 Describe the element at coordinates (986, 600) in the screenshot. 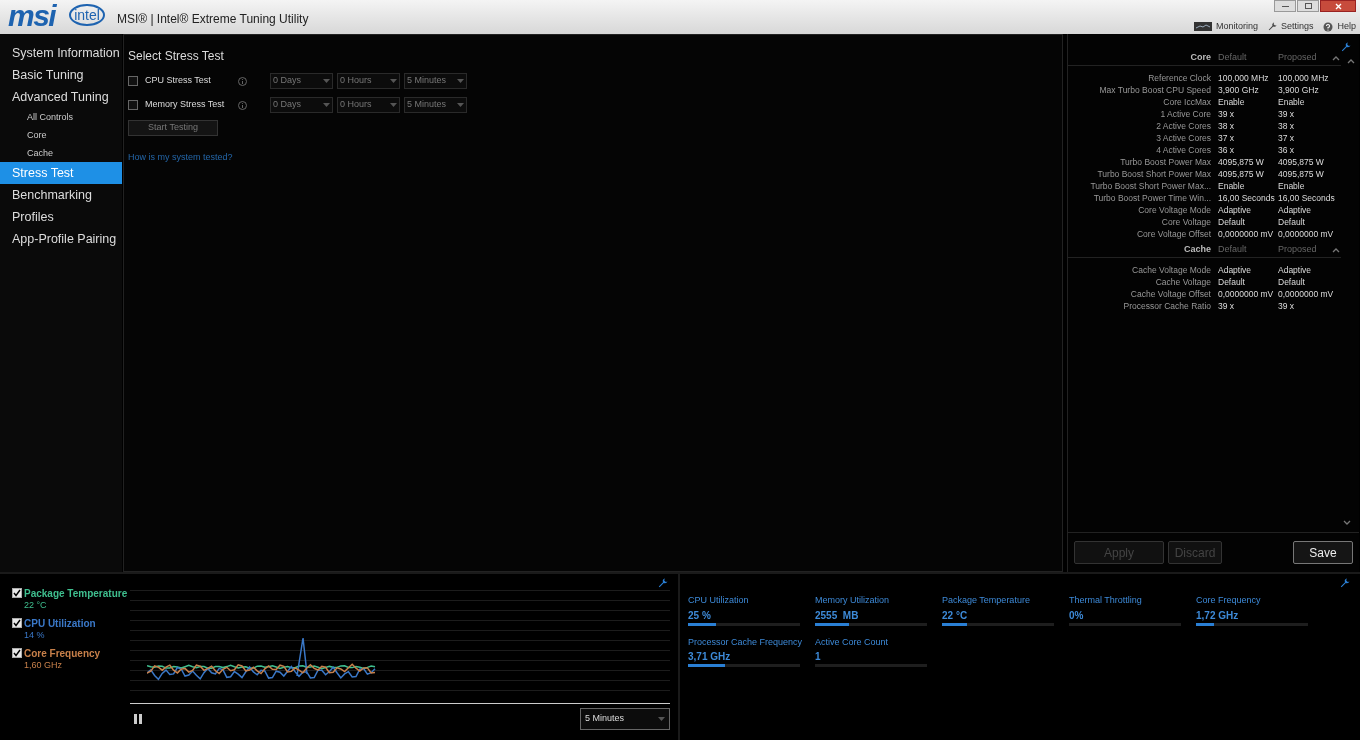

I see `metric-label: Package Temperature` at that location.